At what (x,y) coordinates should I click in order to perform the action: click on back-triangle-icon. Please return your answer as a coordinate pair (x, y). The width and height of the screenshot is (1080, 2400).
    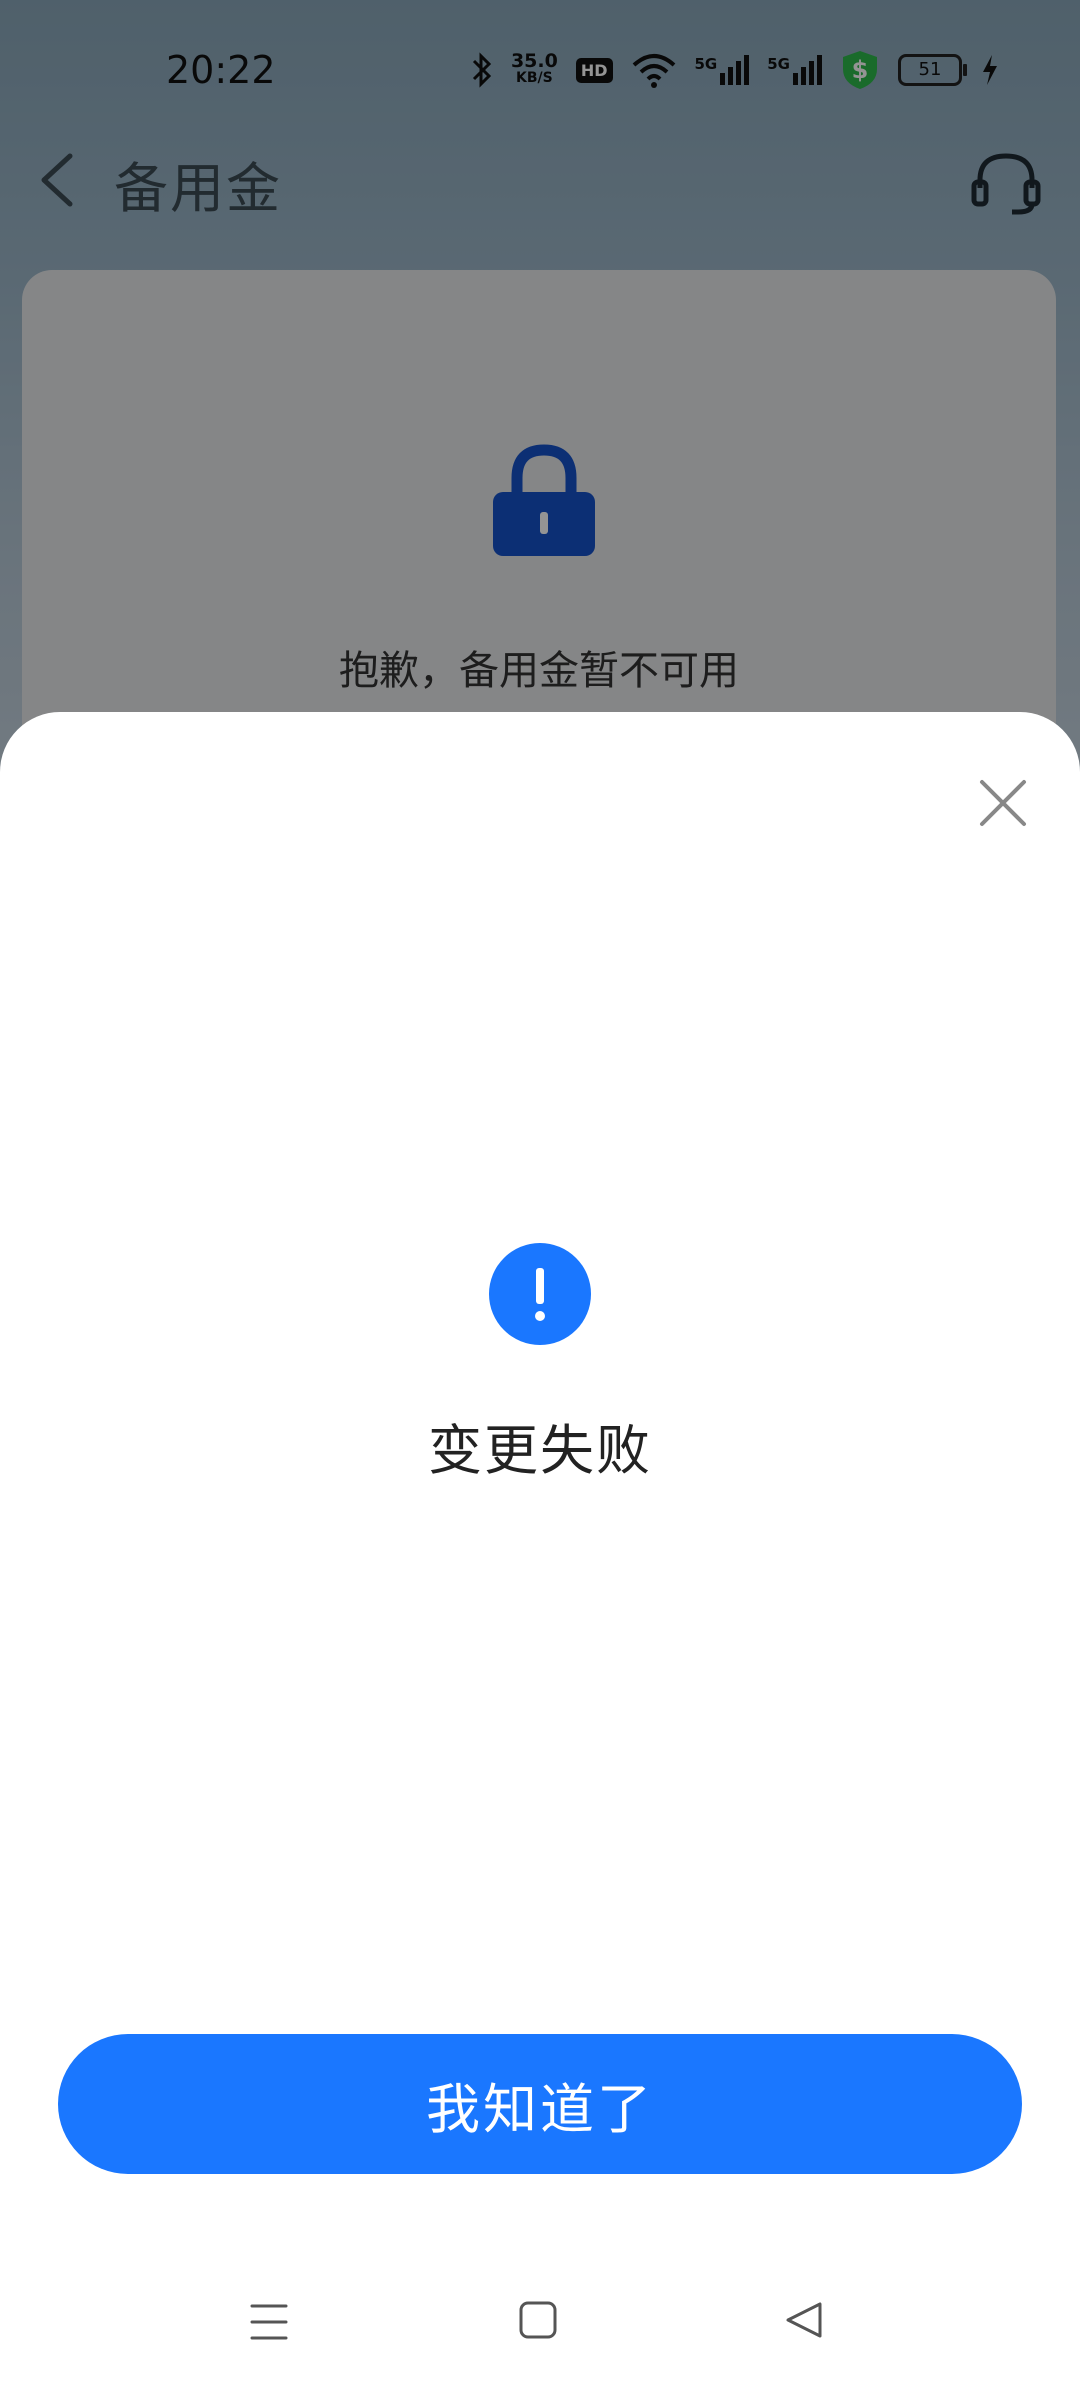
    Looking at the image, I should click on (804, 2320).